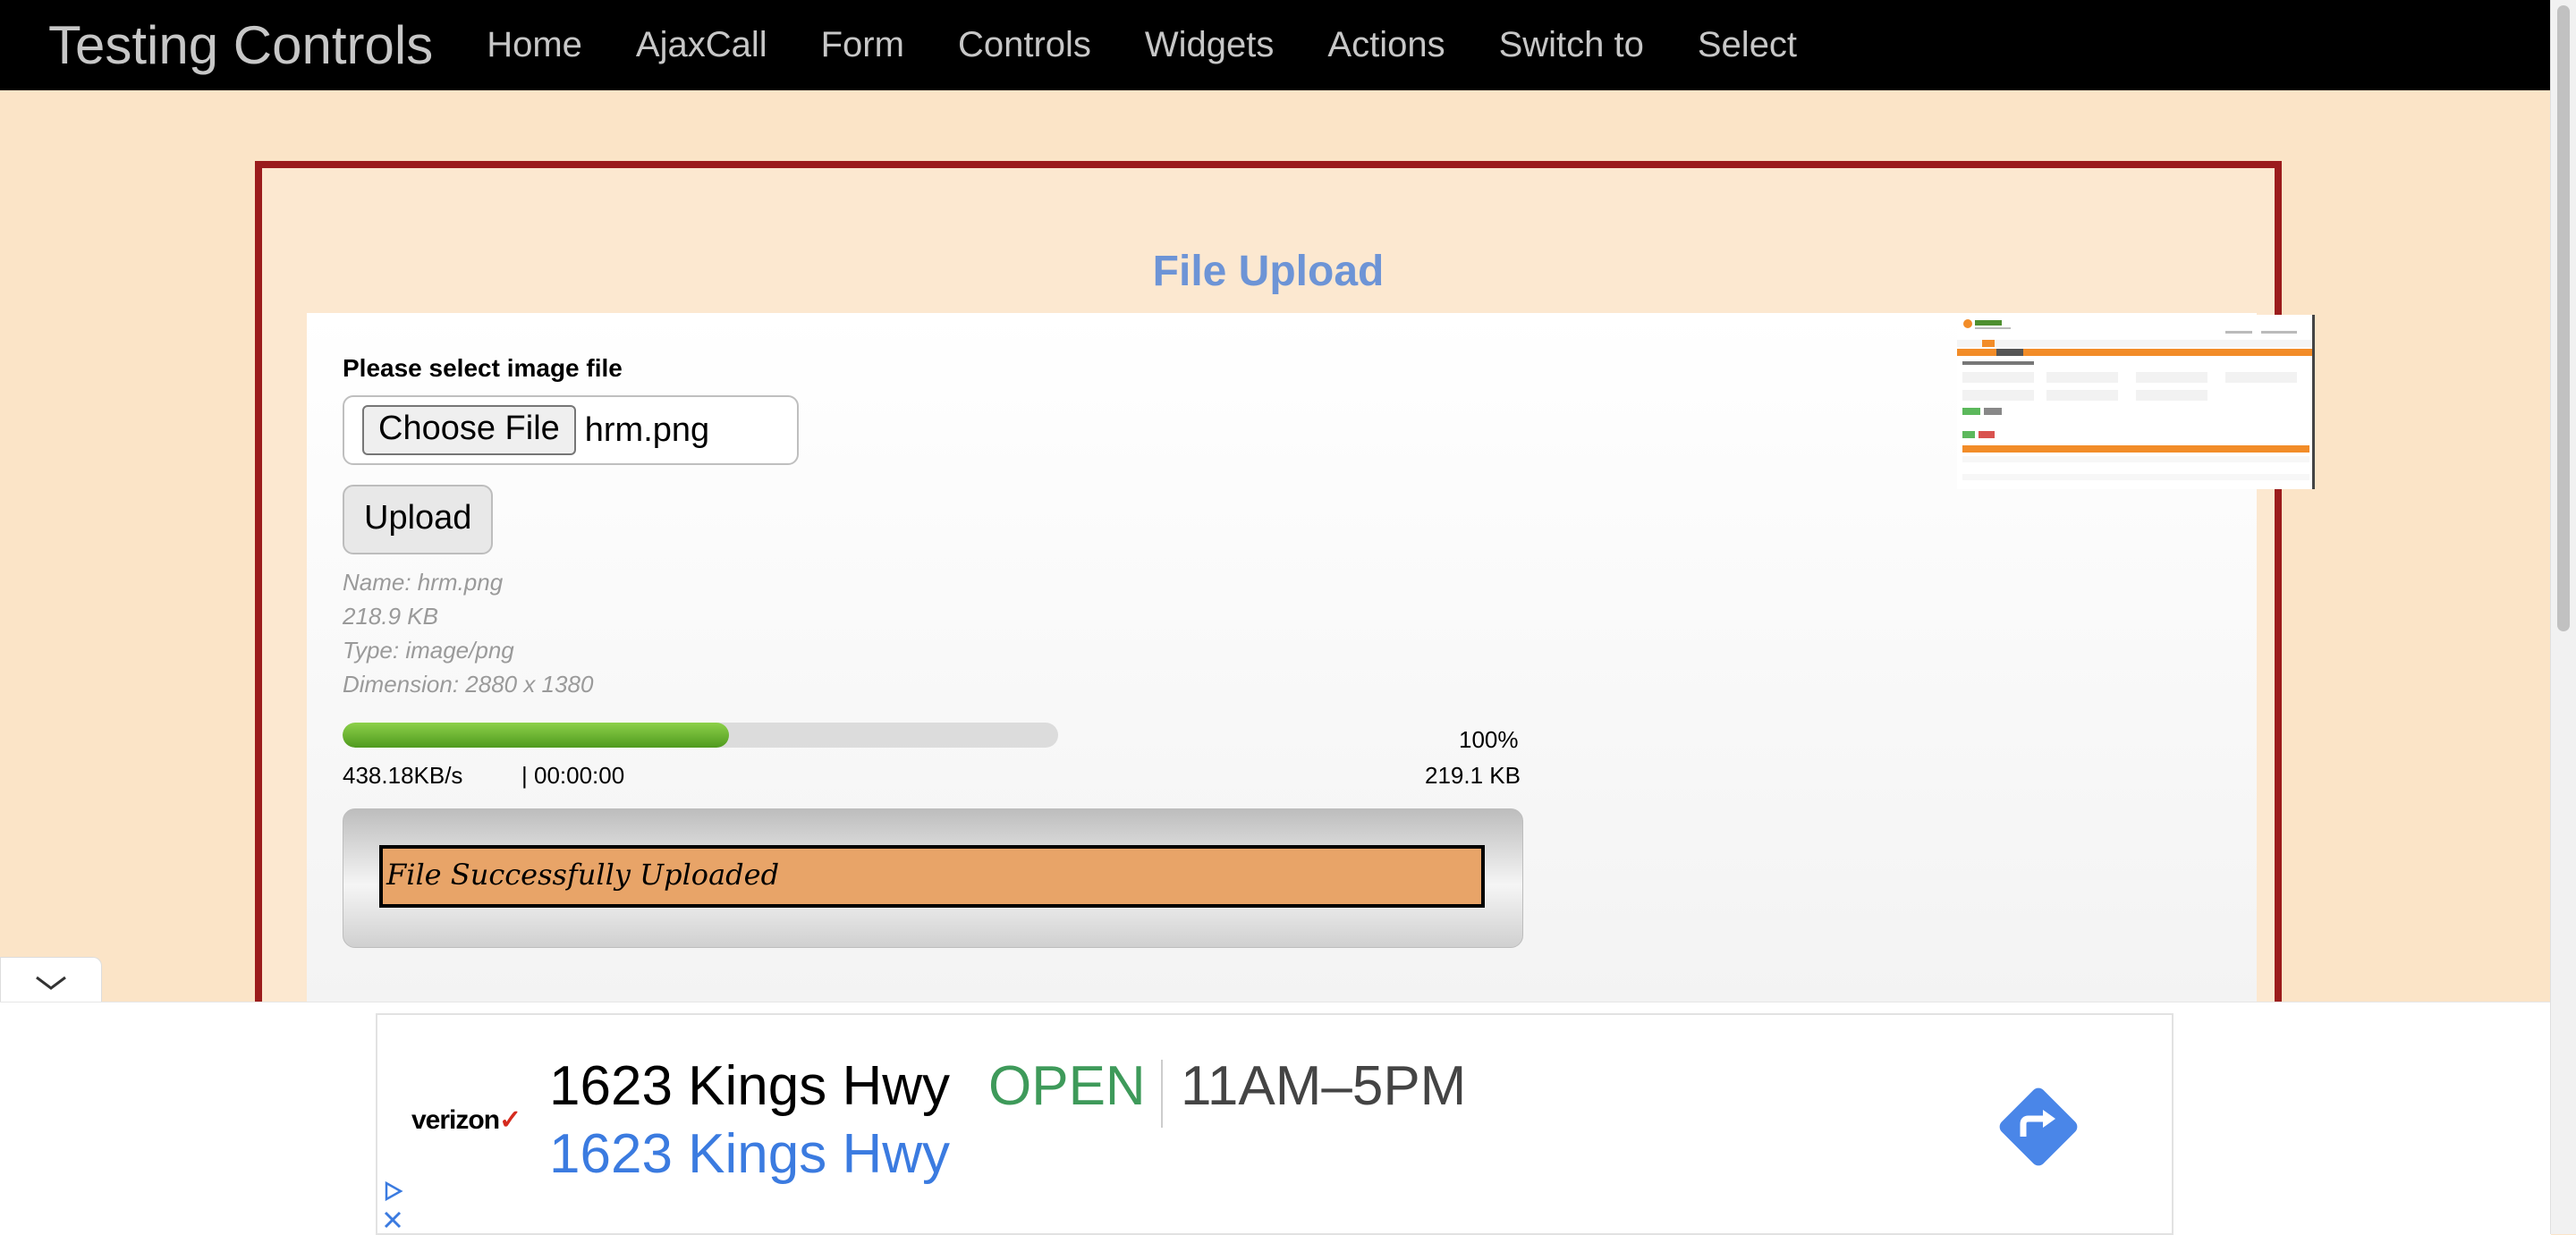 This screenshot has width=2576, height=1235. What do you see at coordinates (536, 735) in the screenshot?
I see `progress-bar-fill` at bounding box center [536, 735].